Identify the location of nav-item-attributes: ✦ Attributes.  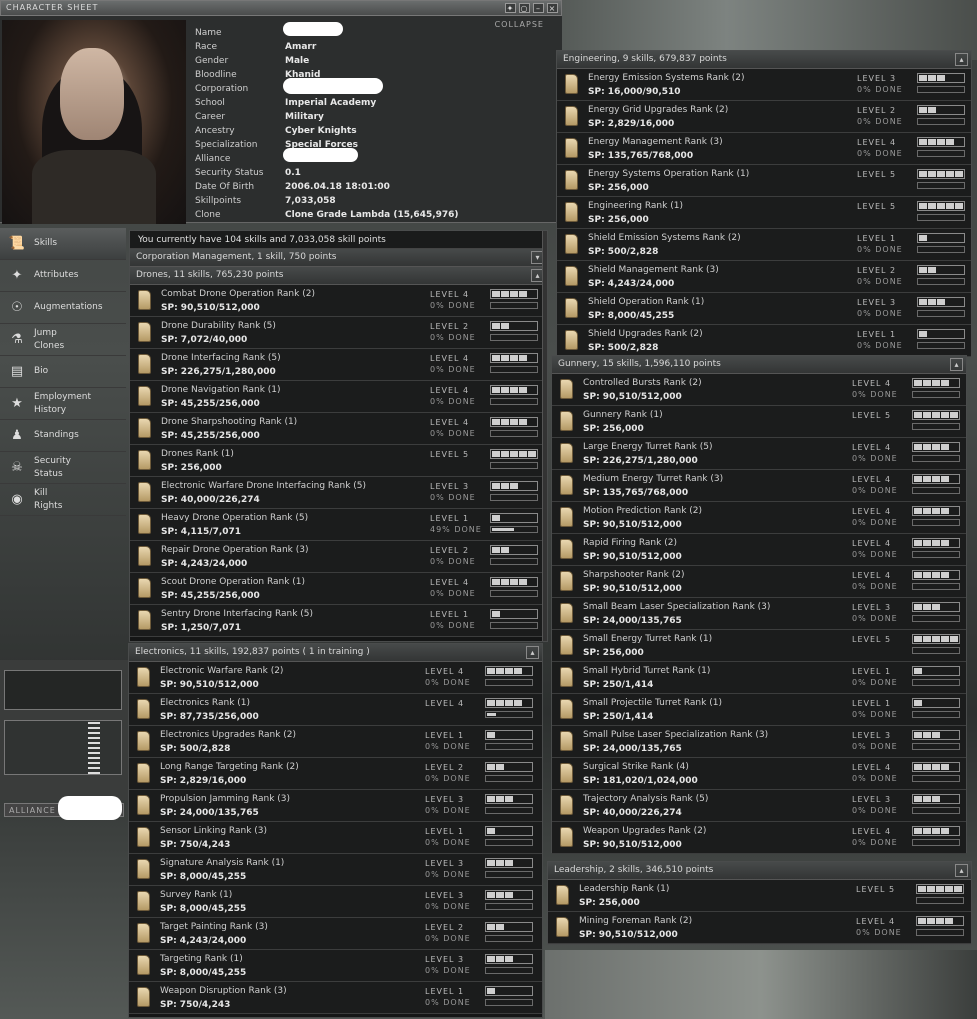
(63, 276).